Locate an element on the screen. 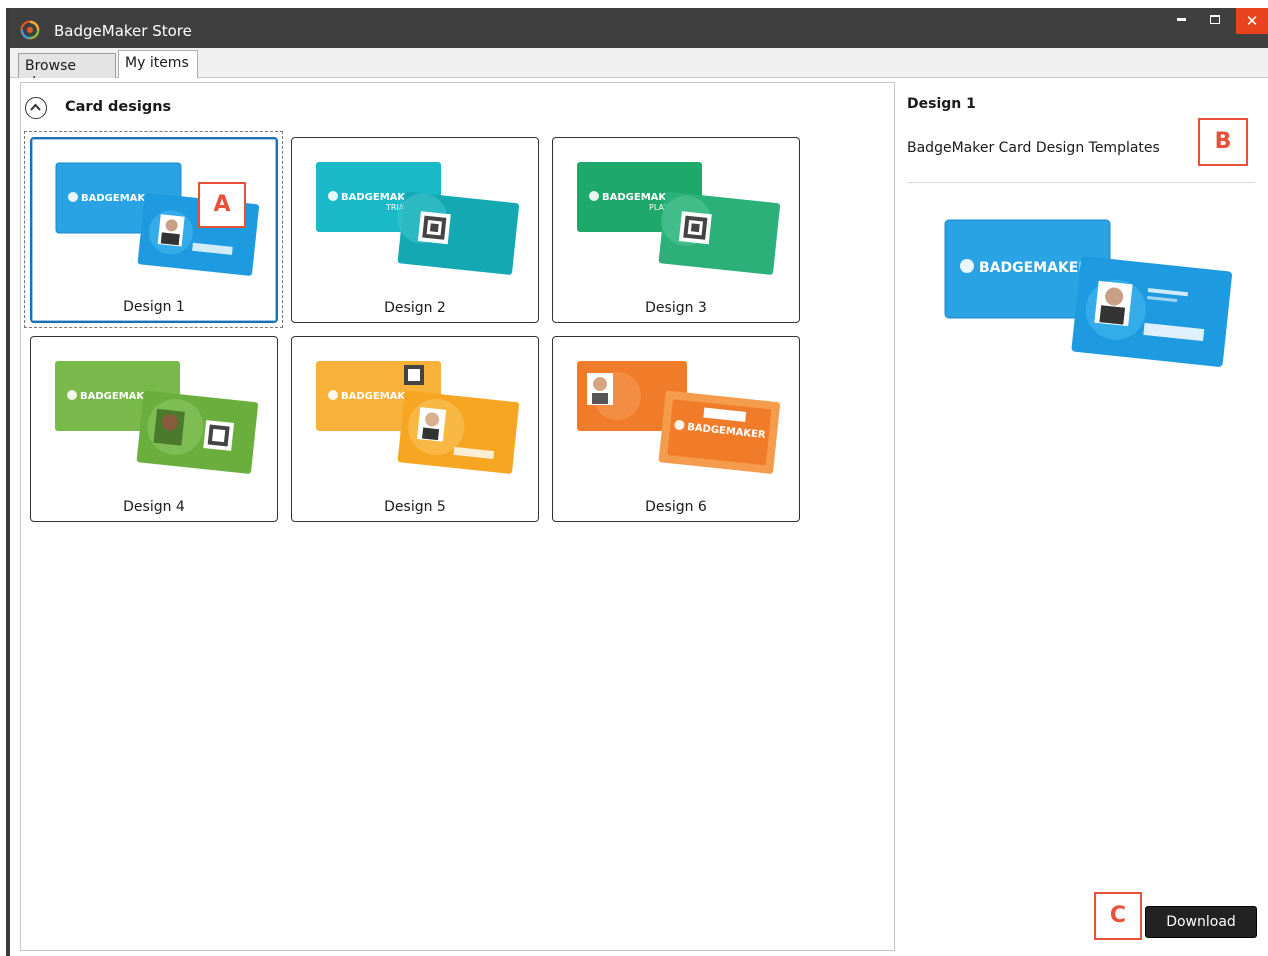 Image resolution: width=1268 pixels, height=956 pixels. badgemaker-logo-icon is located at coordinates (30, 30).